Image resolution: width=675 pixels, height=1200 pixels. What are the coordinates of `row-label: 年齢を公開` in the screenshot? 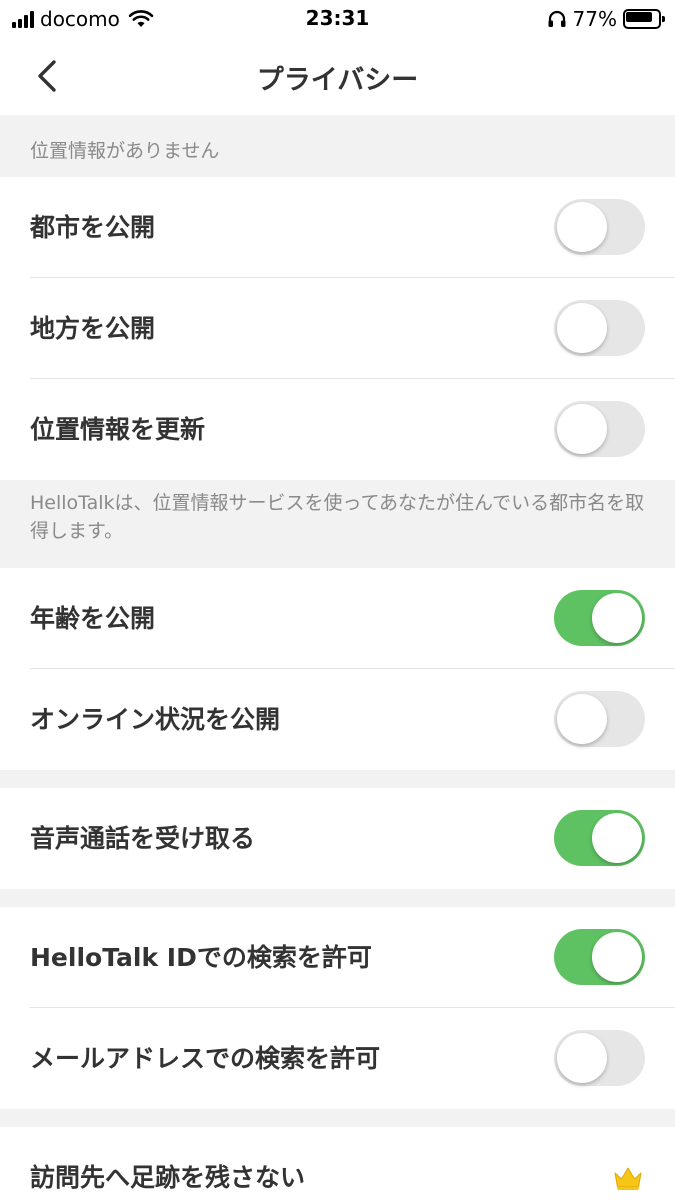 It's located at (93, 618).